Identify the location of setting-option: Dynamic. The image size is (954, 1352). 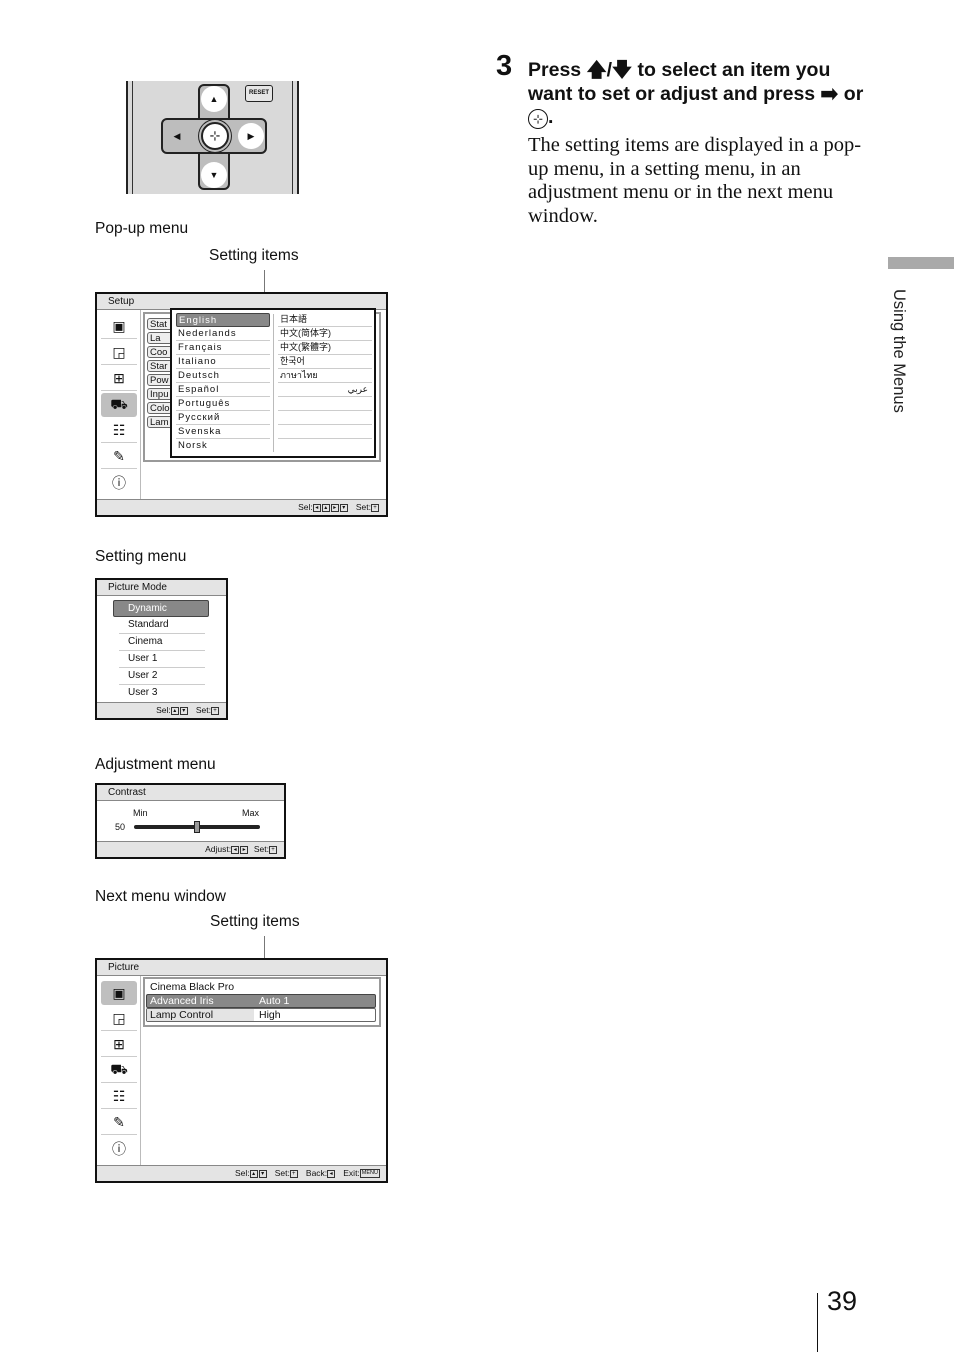
(161, 608).